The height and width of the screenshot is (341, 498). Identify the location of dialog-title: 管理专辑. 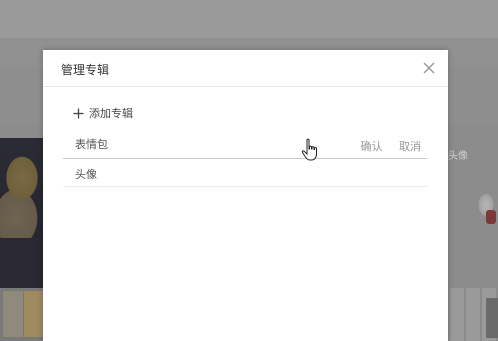
(85, 70).